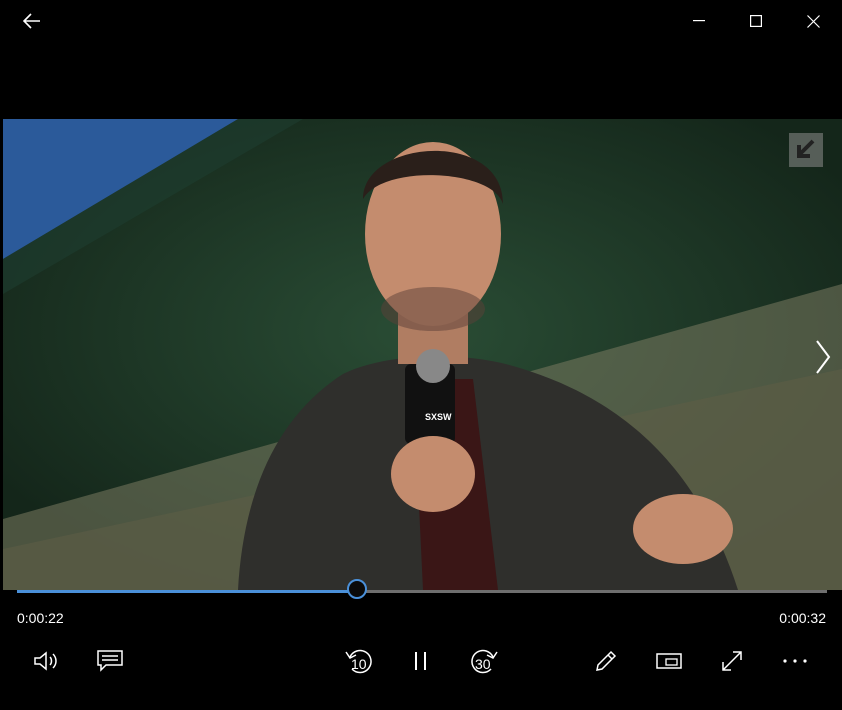  I want to click on volume-icon, so click(45, 661).